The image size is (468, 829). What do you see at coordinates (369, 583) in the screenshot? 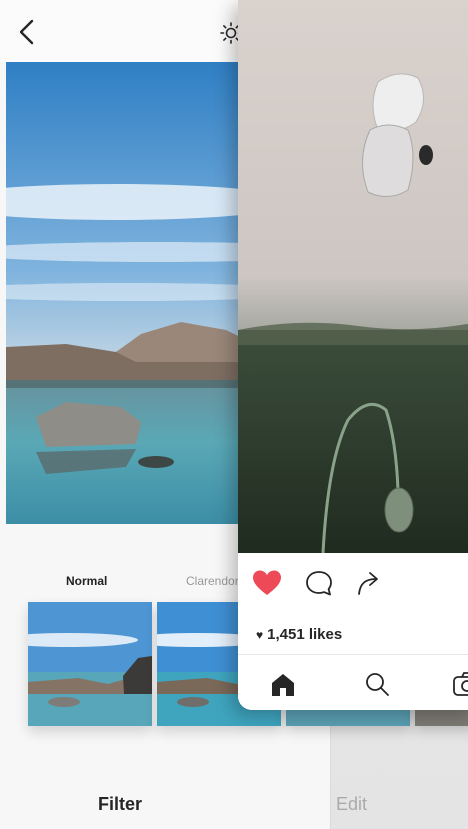
I see `share-icon` at bounding box center [369, 583].